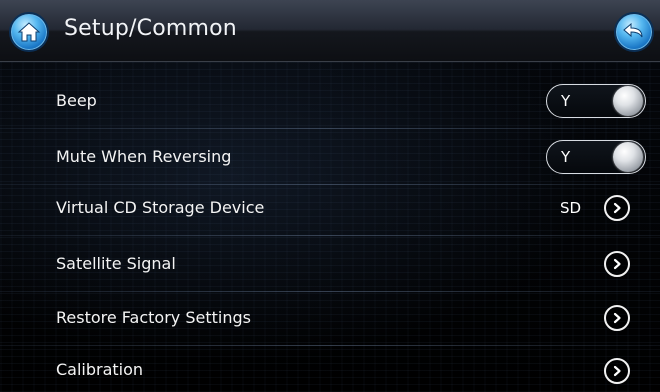 Image resolution: width=660 pixels, height=392 pixels. What do you see at coordinates (330, 264) in the screenshot?
I see `setting-row-satellite-signal: Satellite Signal` at bounding box center [330, 264].